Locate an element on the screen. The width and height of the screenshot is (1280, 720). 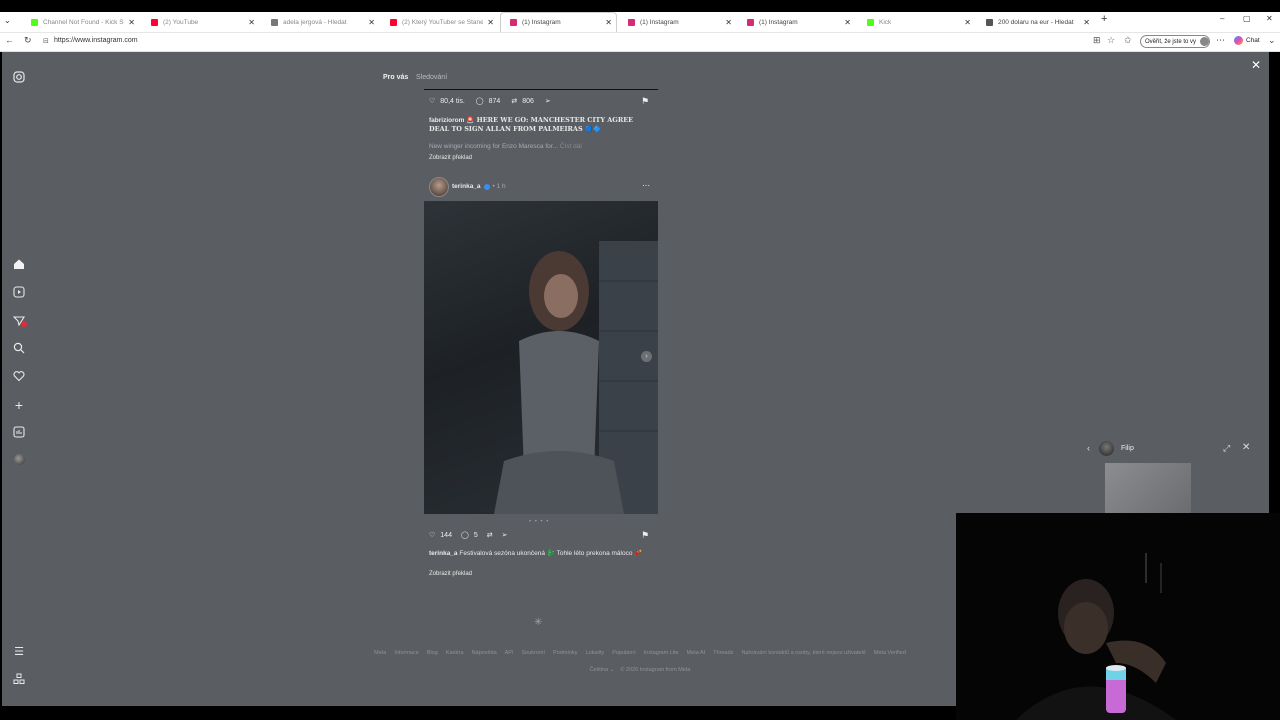
tab-title: Kick is located at coordinates (885, 22).